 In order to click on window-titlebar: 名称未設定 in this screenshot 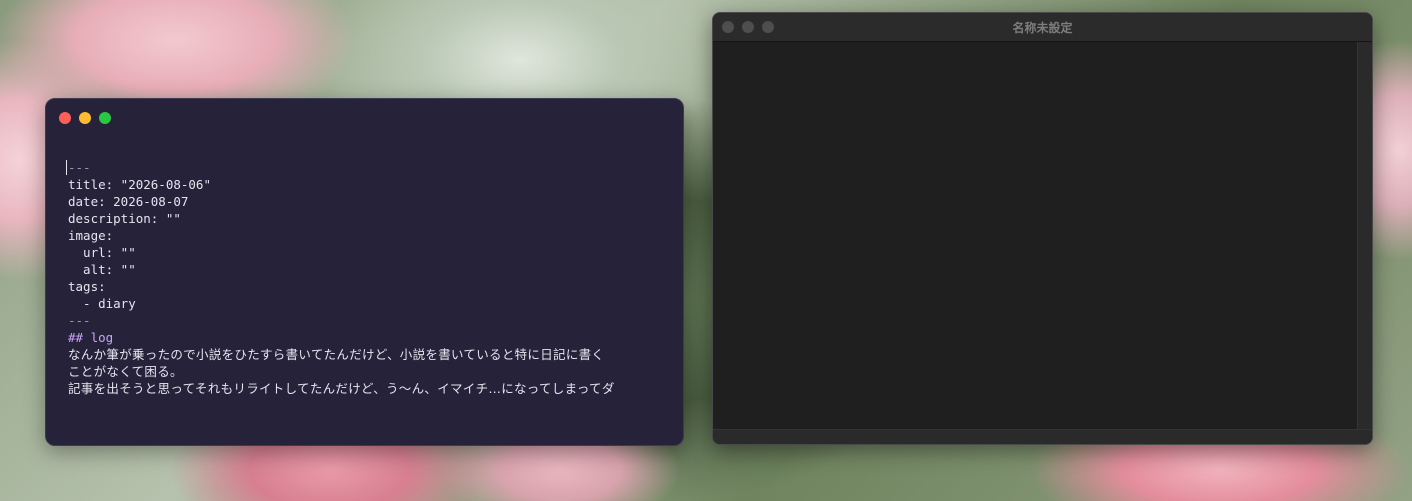, I will do `click(1042, 27)`.